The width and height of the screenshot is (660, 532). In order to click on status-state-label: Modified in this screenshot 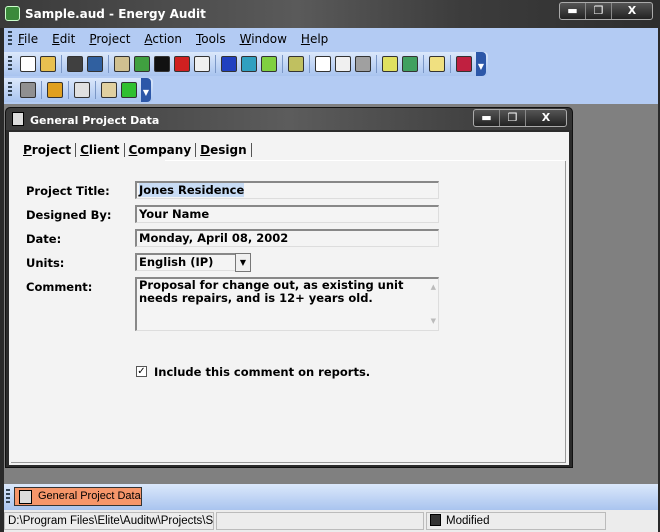, I will do `click(468, 521)`.